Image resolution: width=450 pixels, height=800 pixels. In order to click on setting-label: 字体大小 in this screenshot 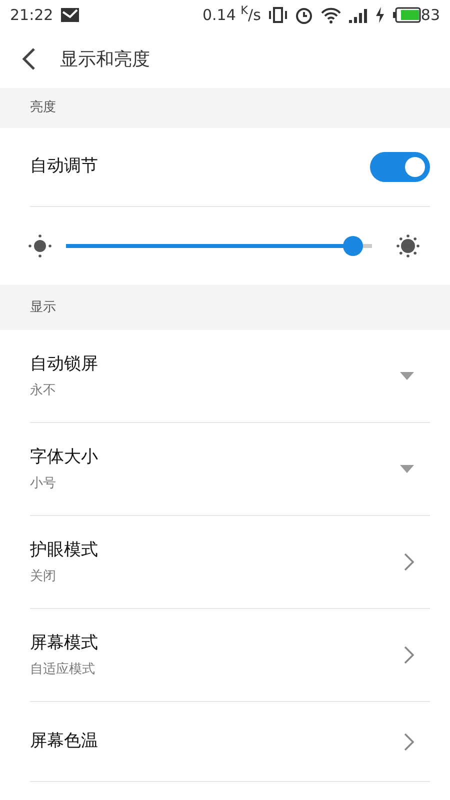, I will do `click(64, 457)`.